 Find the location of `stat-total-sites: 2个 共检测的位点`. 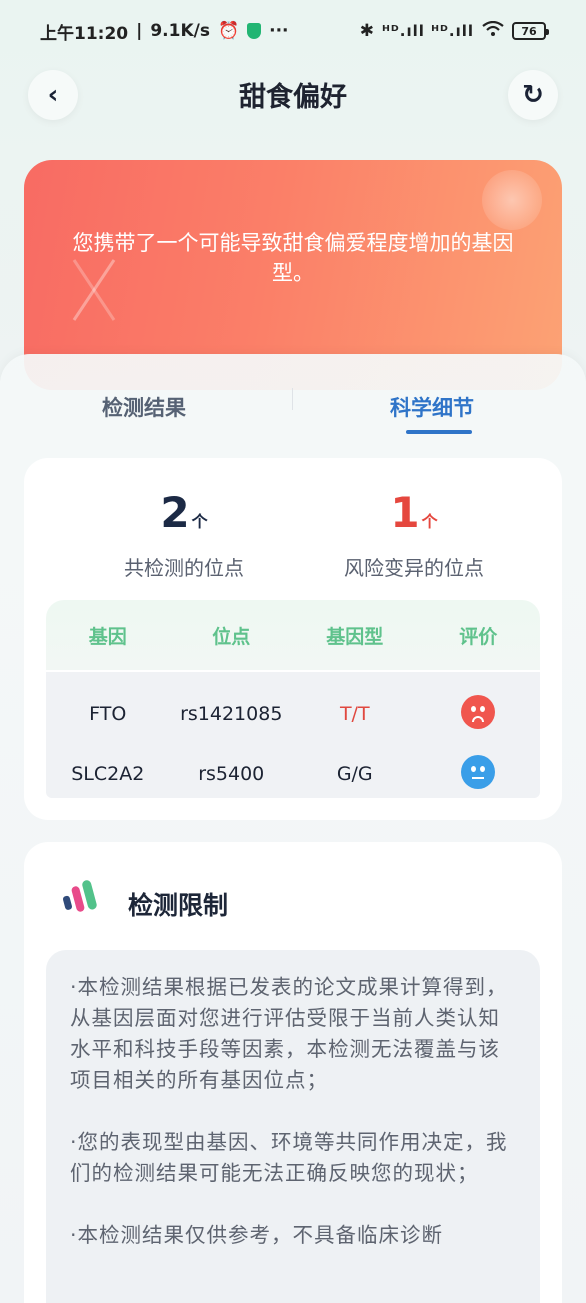

stat-total-sites: 2个 共检测的位点 is located at coordinates (184, 534).